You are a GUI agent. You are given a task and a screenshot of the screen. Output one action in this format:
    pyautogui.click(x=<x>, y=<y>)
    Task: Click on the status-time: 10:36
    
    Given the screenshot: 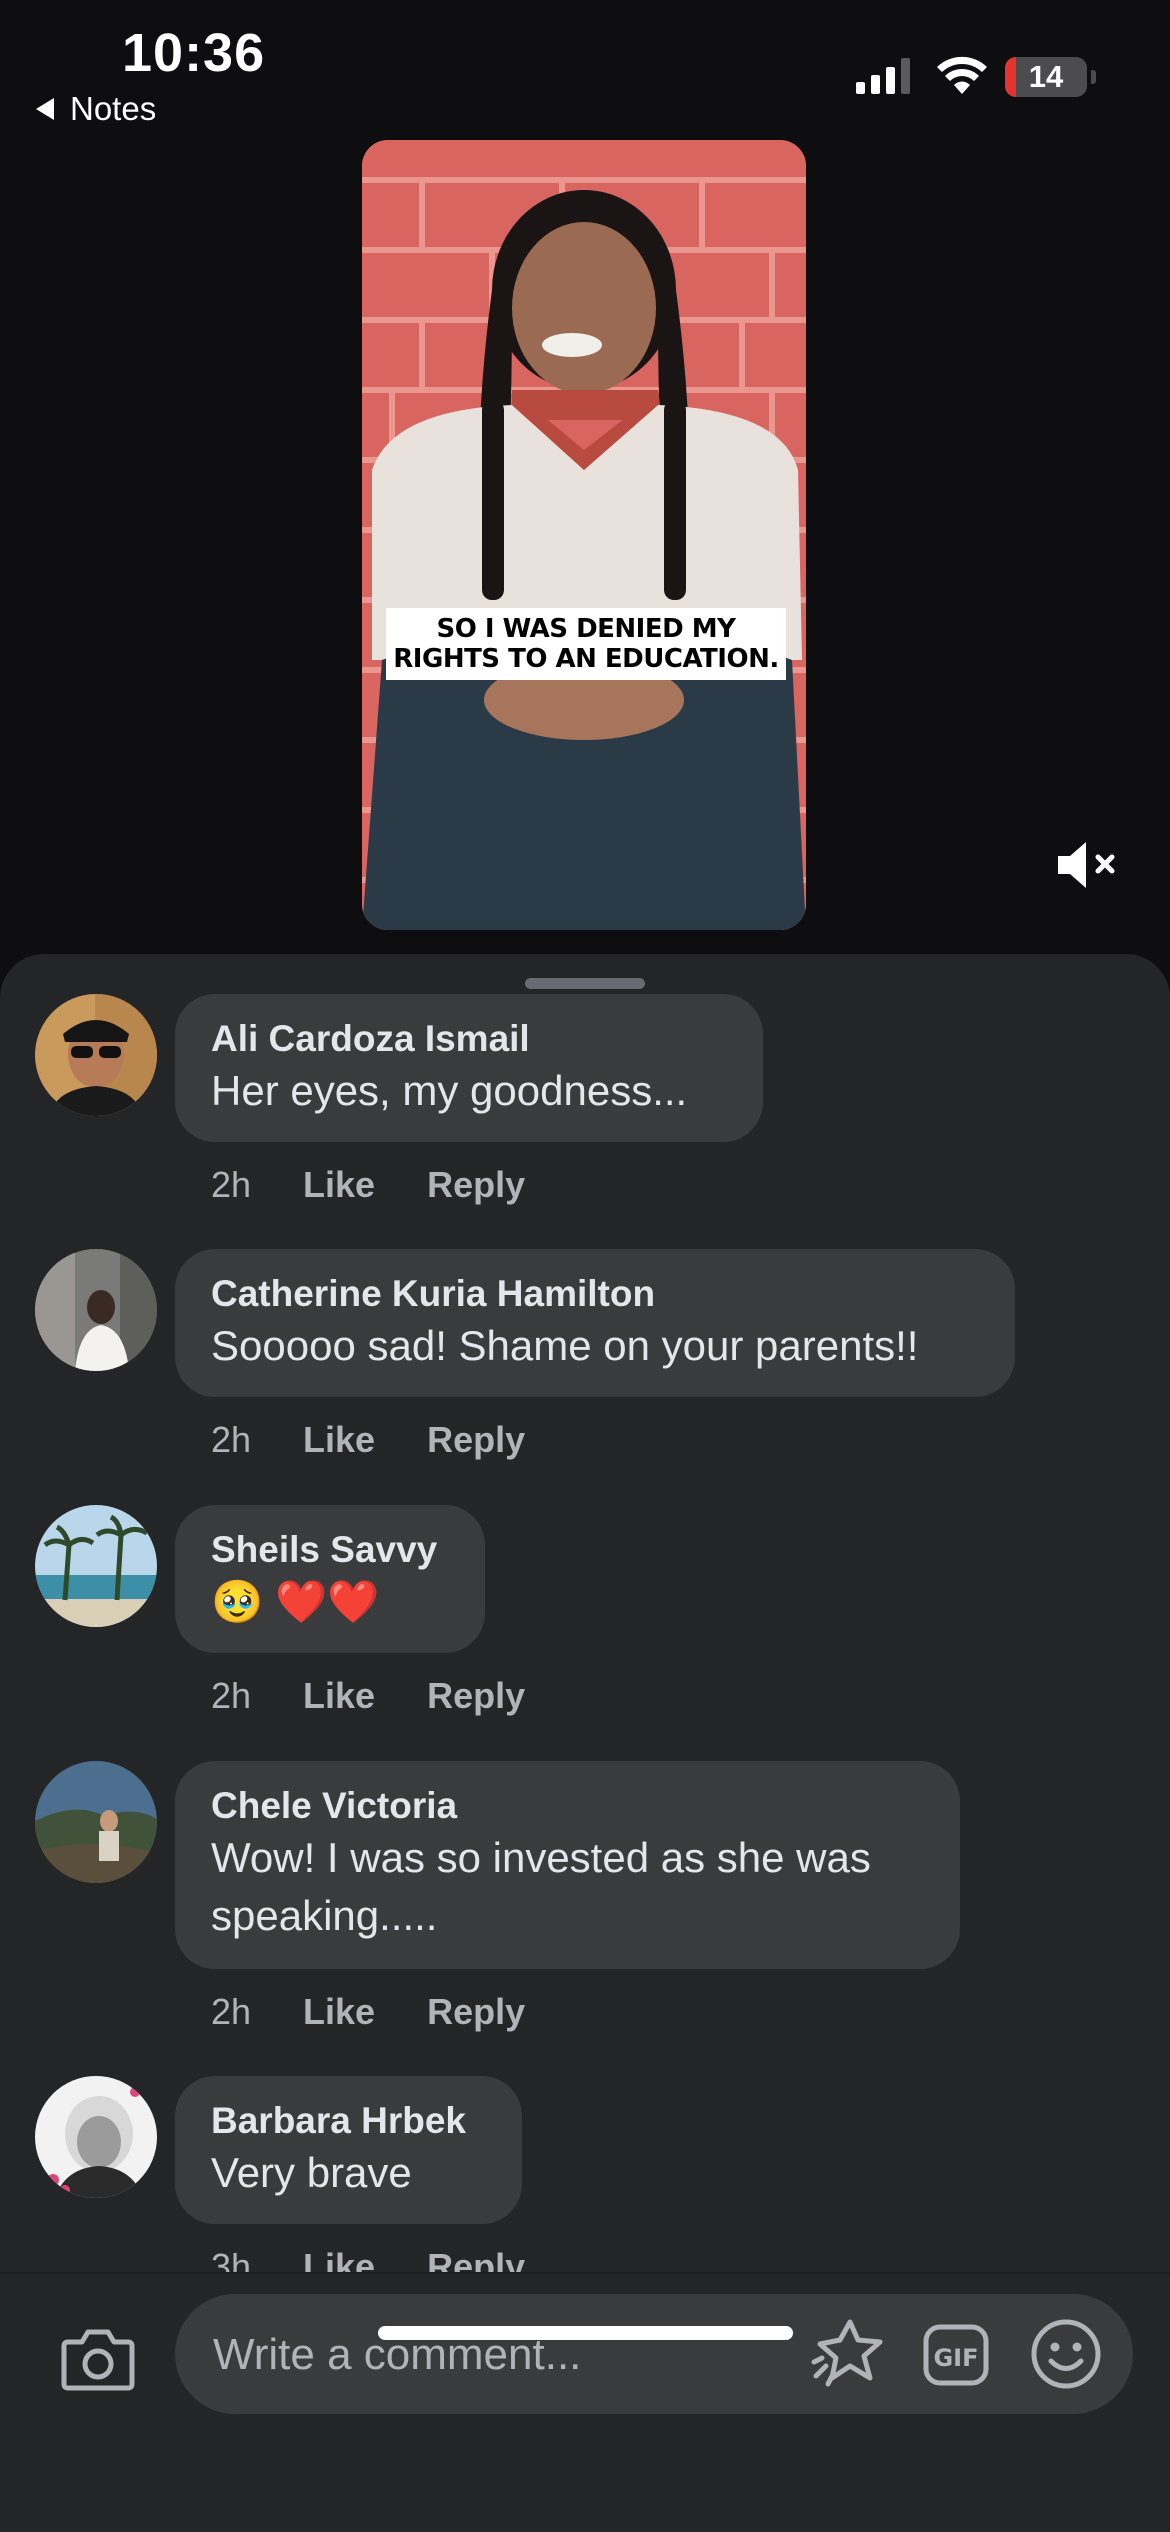 What is the action you would take?
    pyautogui.click(x=194, y=53)
    